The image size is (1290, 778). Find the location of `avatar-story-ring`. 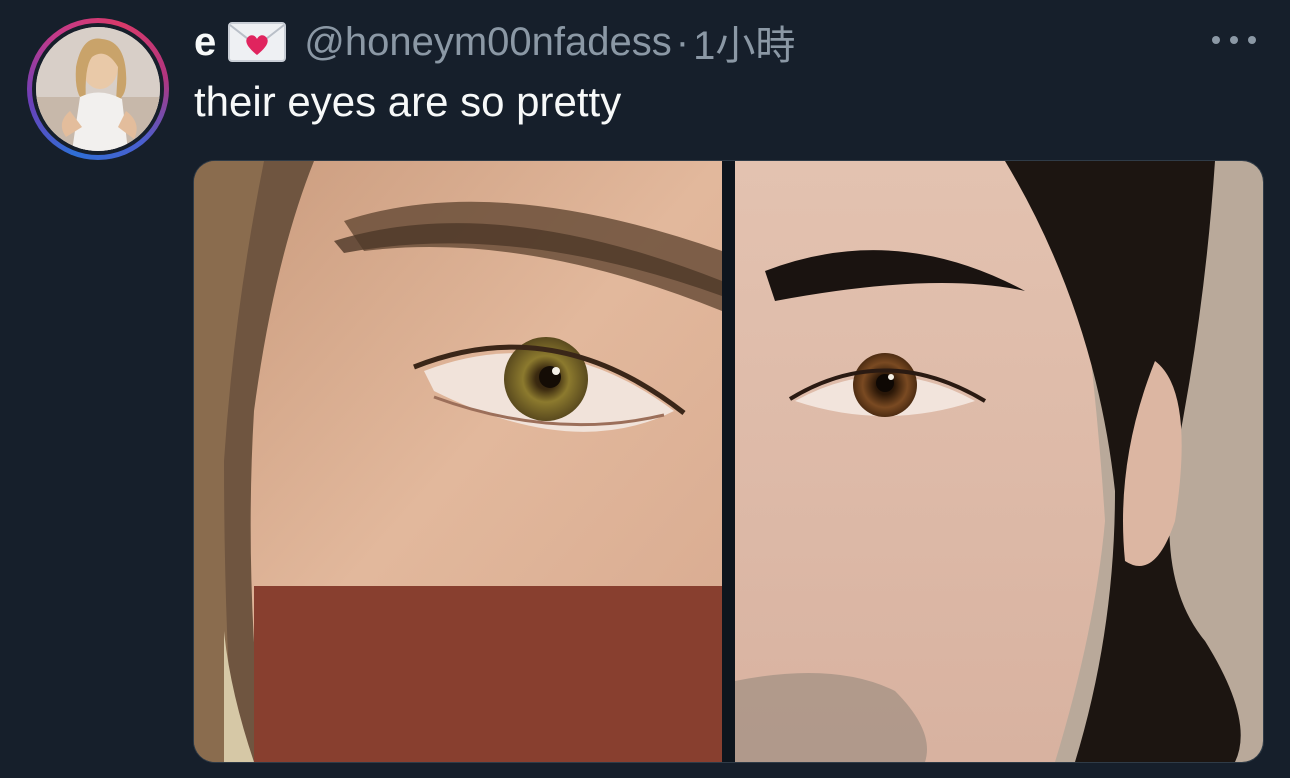

avatar-story-ring is located at coordinates (98, 89).